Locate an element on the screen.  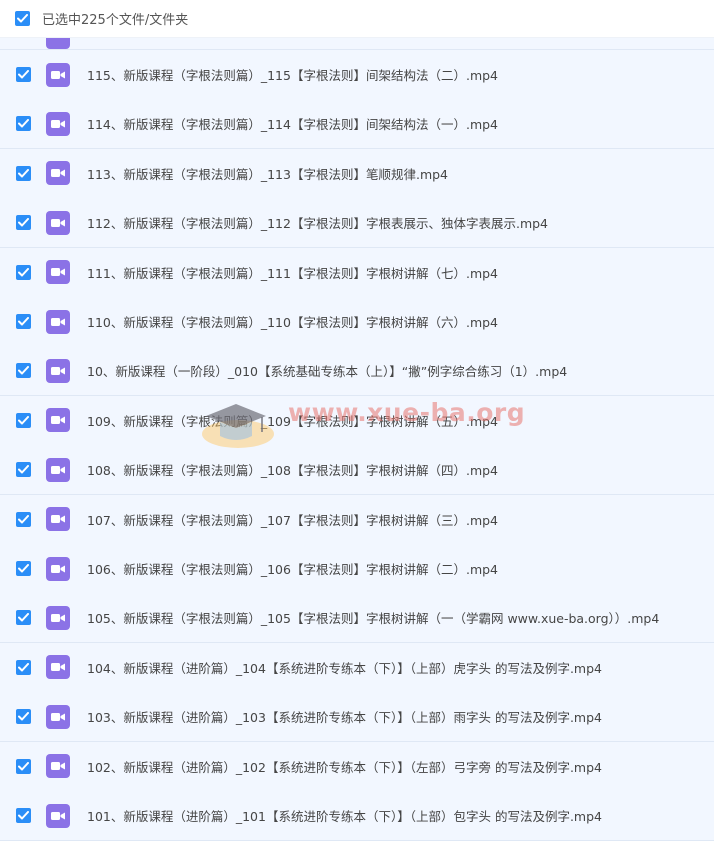
select-all-checkbox is located at coordinates (22, 18).